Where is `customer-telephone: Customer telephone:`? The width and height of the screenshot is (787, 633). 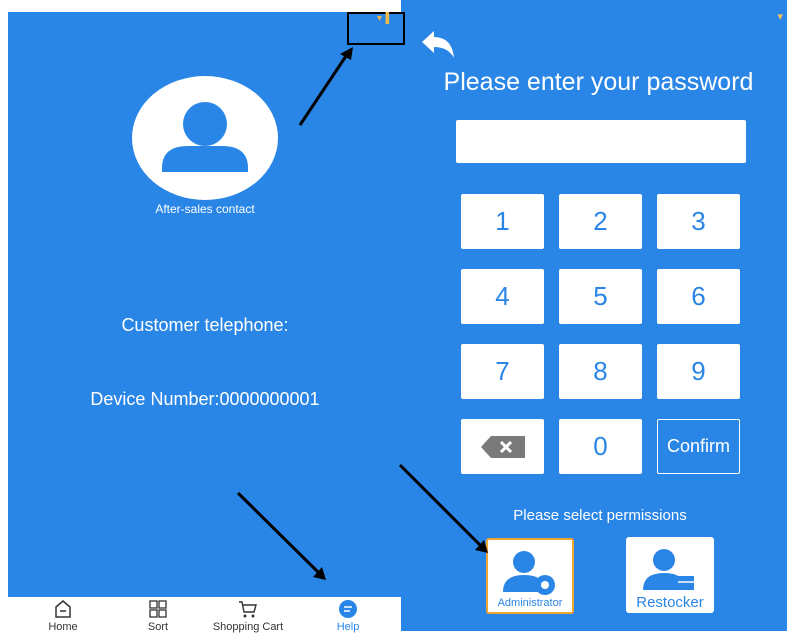
customer-telephone: Customer telephone: is located at coordinates (205, 325).